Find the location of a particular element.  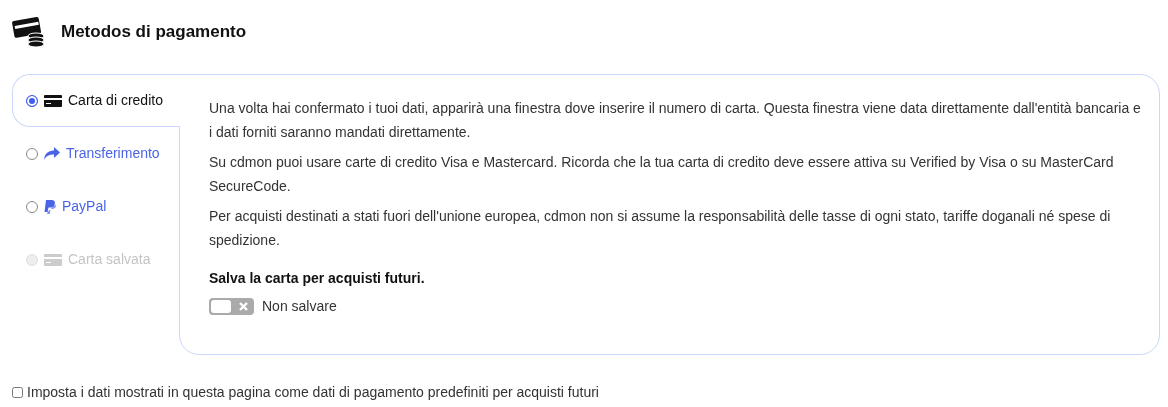

save-card-toggle is located at coordinates (231, 306).